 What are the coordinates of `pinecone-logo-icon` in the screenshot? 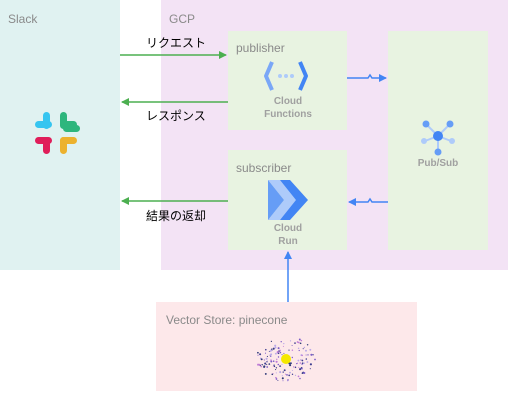 It's located at (286, 360).